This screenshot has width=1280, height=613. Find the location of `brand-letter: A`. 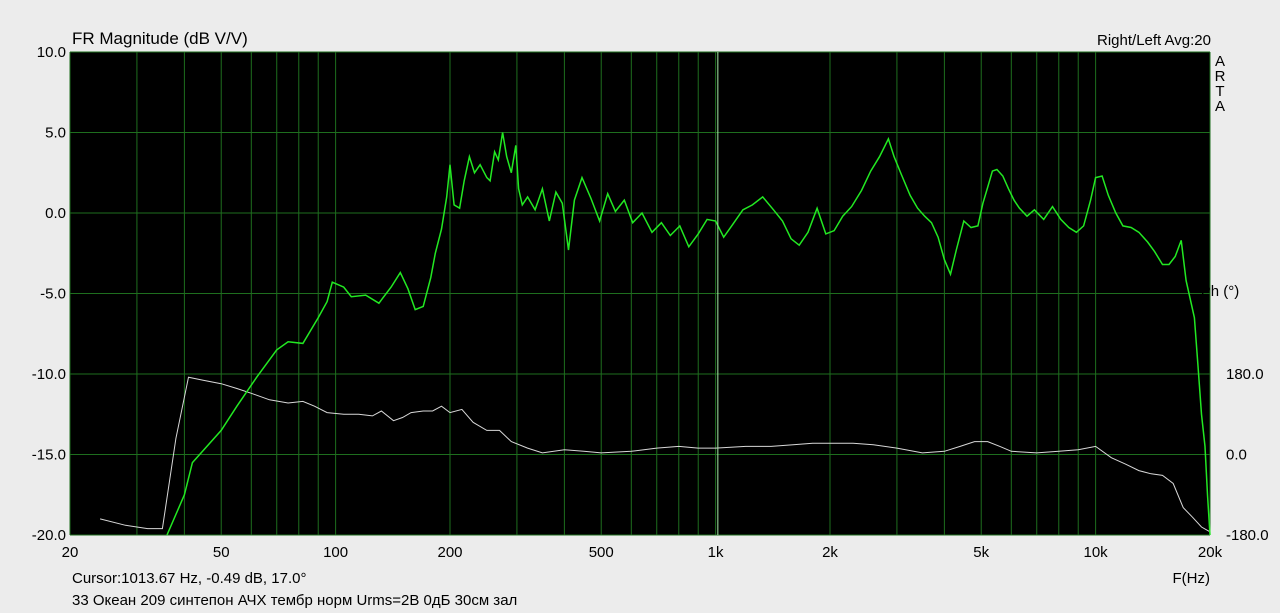

brand-letter: A is located at coordinates (1220, 106).